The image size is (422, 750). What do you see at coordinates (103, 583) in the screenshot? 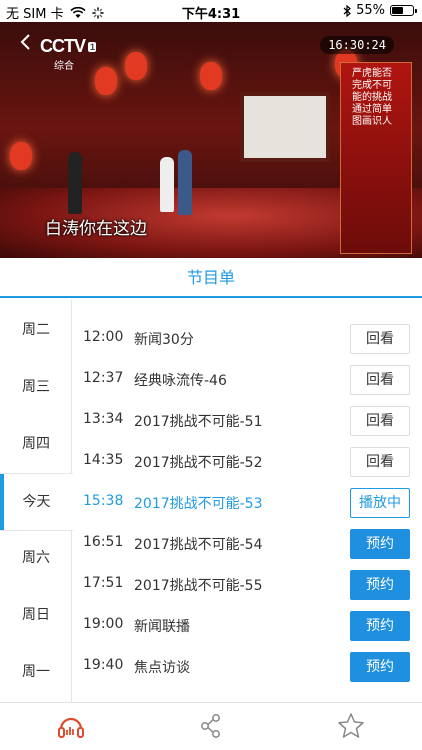
I see `program-time: 17:51` at bounding box center [103, 583].